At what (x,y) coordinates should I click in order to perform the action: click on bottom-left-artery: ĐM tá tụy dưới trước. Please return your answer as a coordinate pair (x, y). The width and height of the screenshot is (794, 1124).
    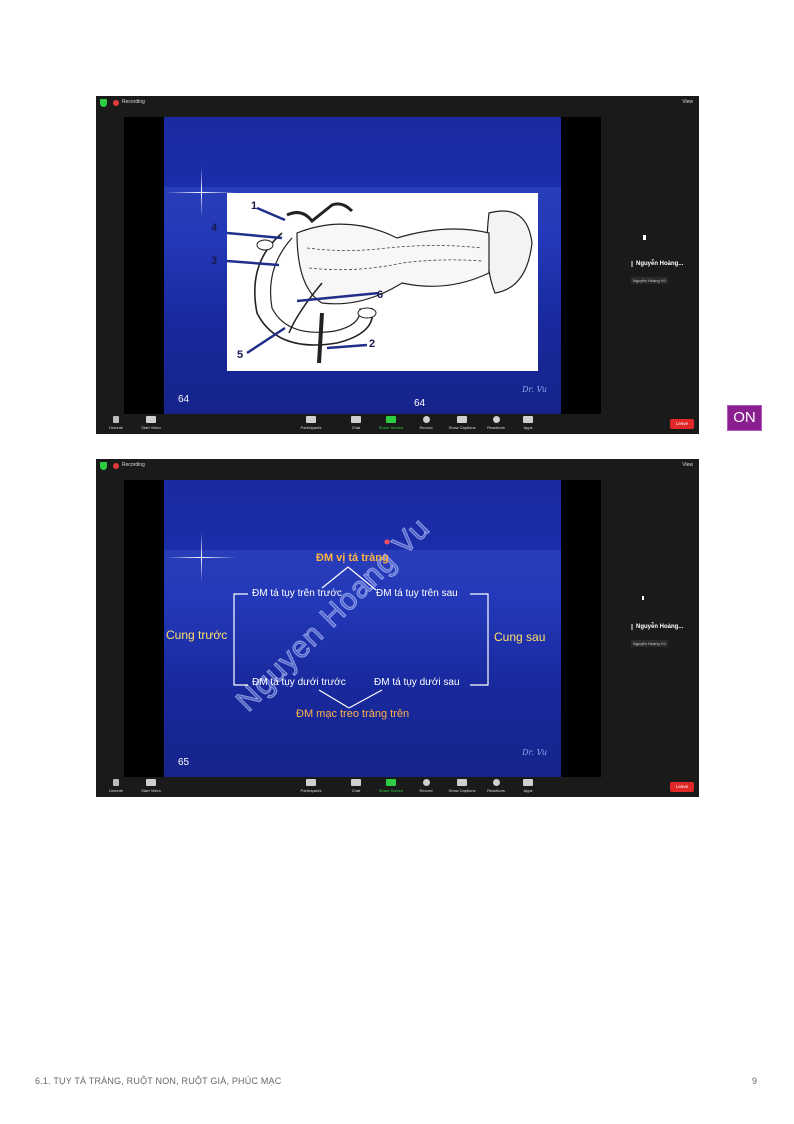
    Looking at the image, I should click on (299, 682).